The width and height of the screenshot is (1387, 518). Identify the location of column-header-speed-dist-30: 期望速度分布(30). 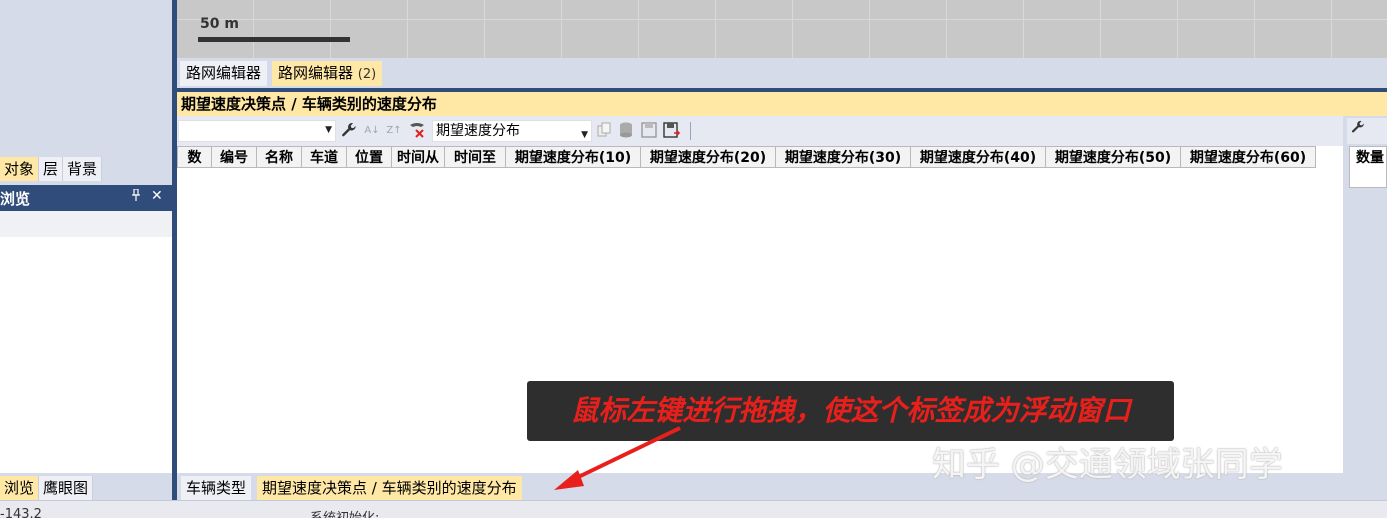
(843, 157).